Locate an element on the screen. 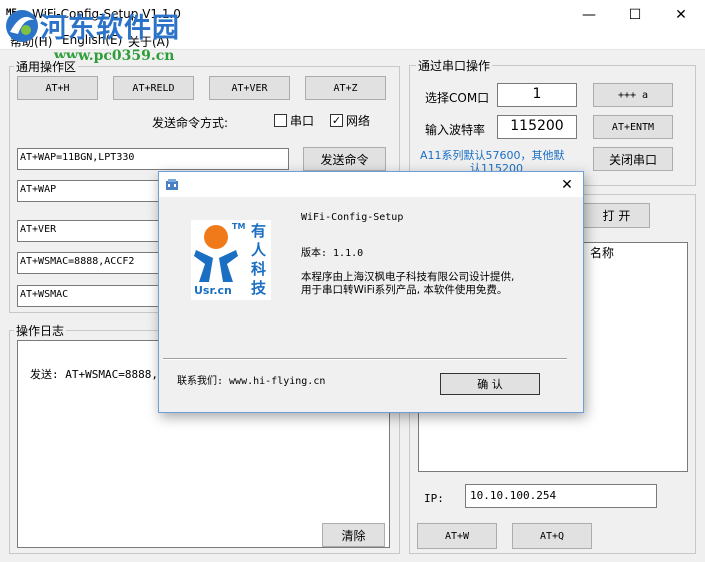 The height and width of the screenshot is (562, 705). about-ok-button: 确 认 is located at coordinates (490, 384).